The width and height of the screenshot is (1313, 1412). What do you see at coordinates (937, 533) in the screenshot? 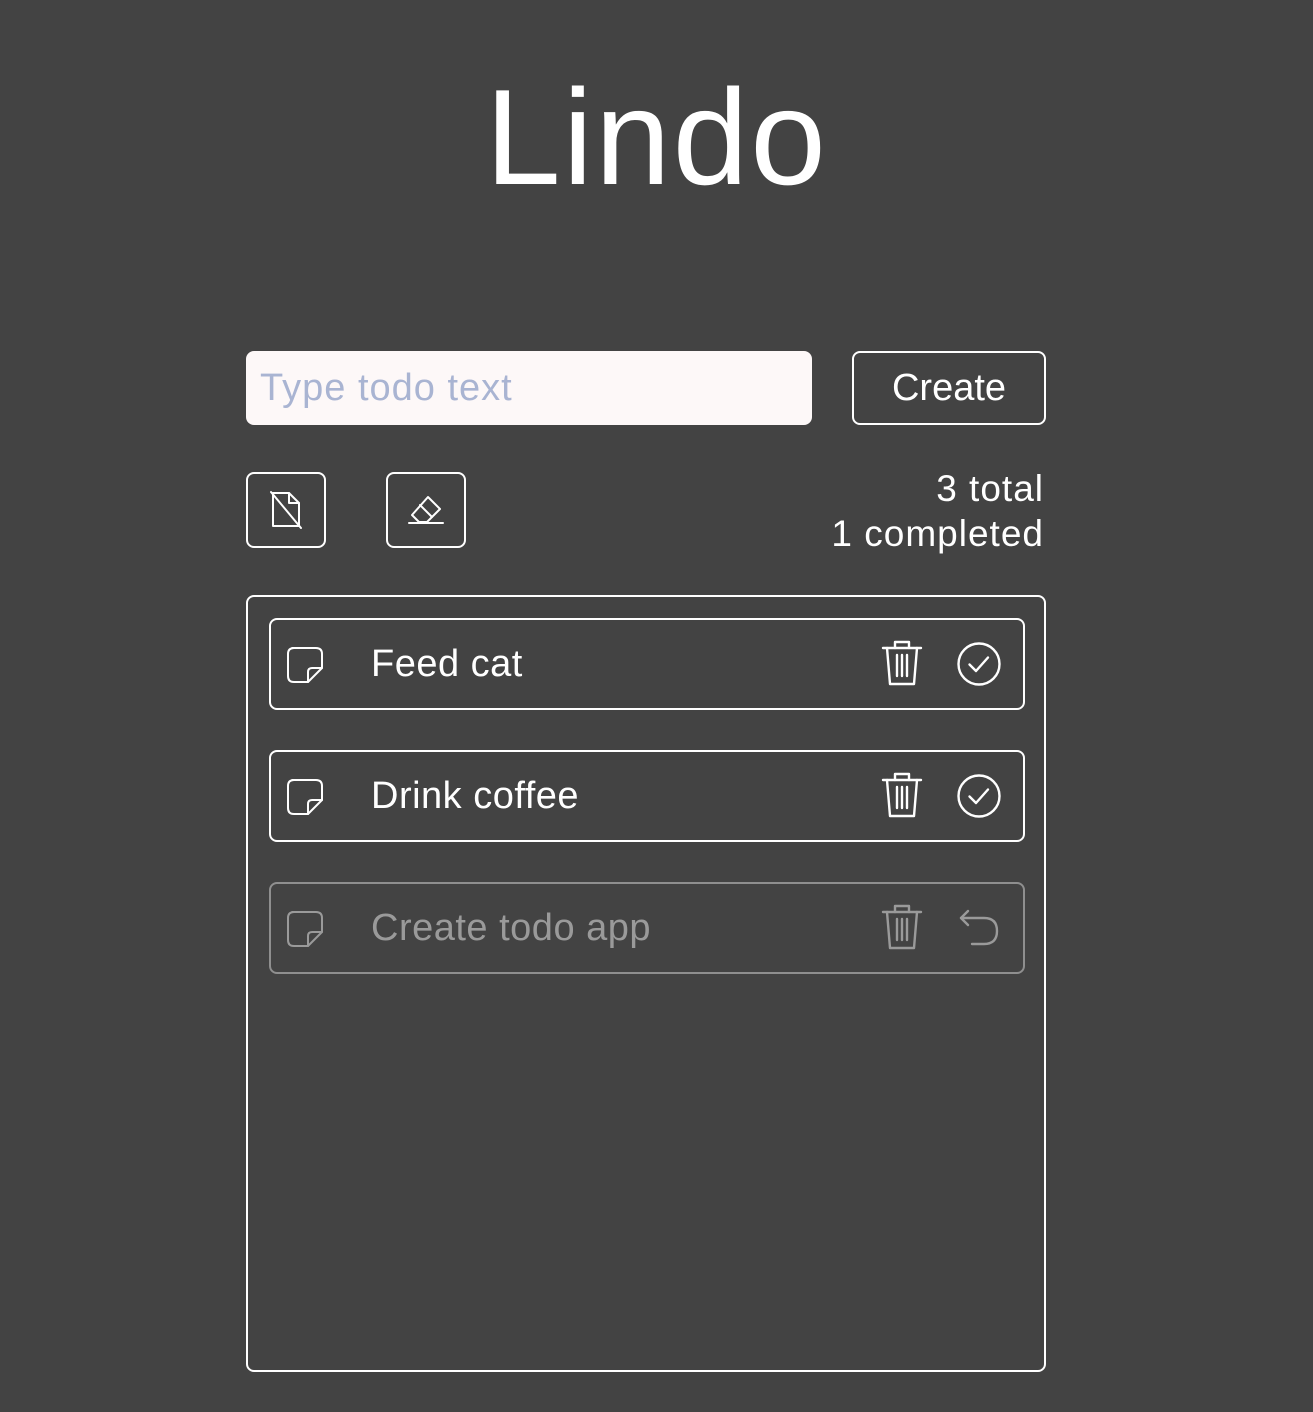
I see `completed-count: 1 completed` at bounding box center [937, 533].